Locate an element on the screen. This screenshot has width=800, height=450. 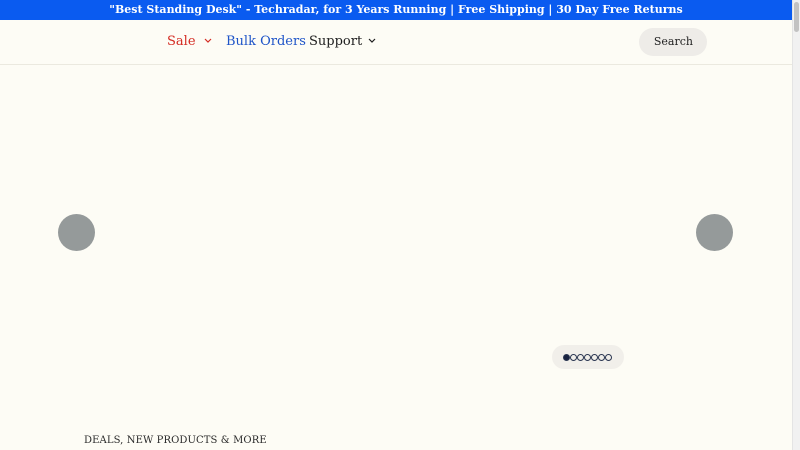
carousel-prev-button is located at coordinates (76, 232).